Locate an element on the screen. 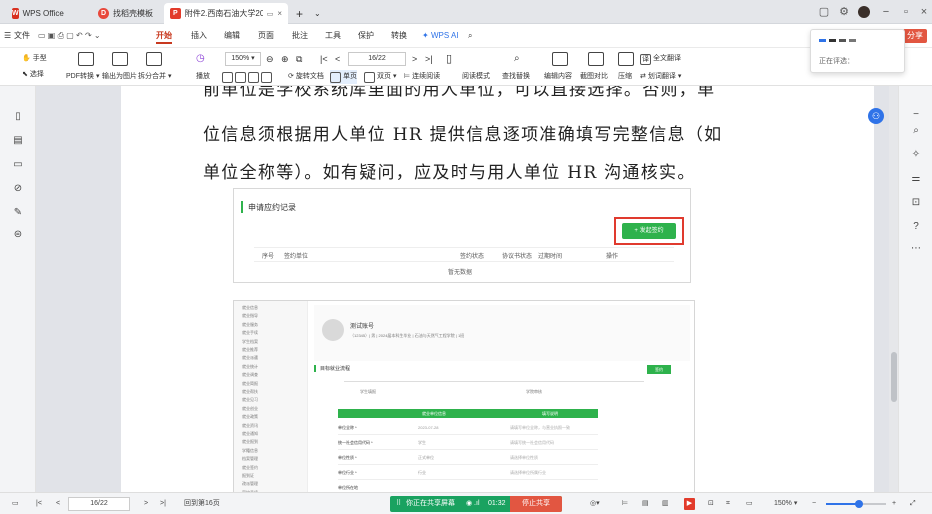 The image size is (932, 514). actual-size-icon is located at coordinates (240, 77).